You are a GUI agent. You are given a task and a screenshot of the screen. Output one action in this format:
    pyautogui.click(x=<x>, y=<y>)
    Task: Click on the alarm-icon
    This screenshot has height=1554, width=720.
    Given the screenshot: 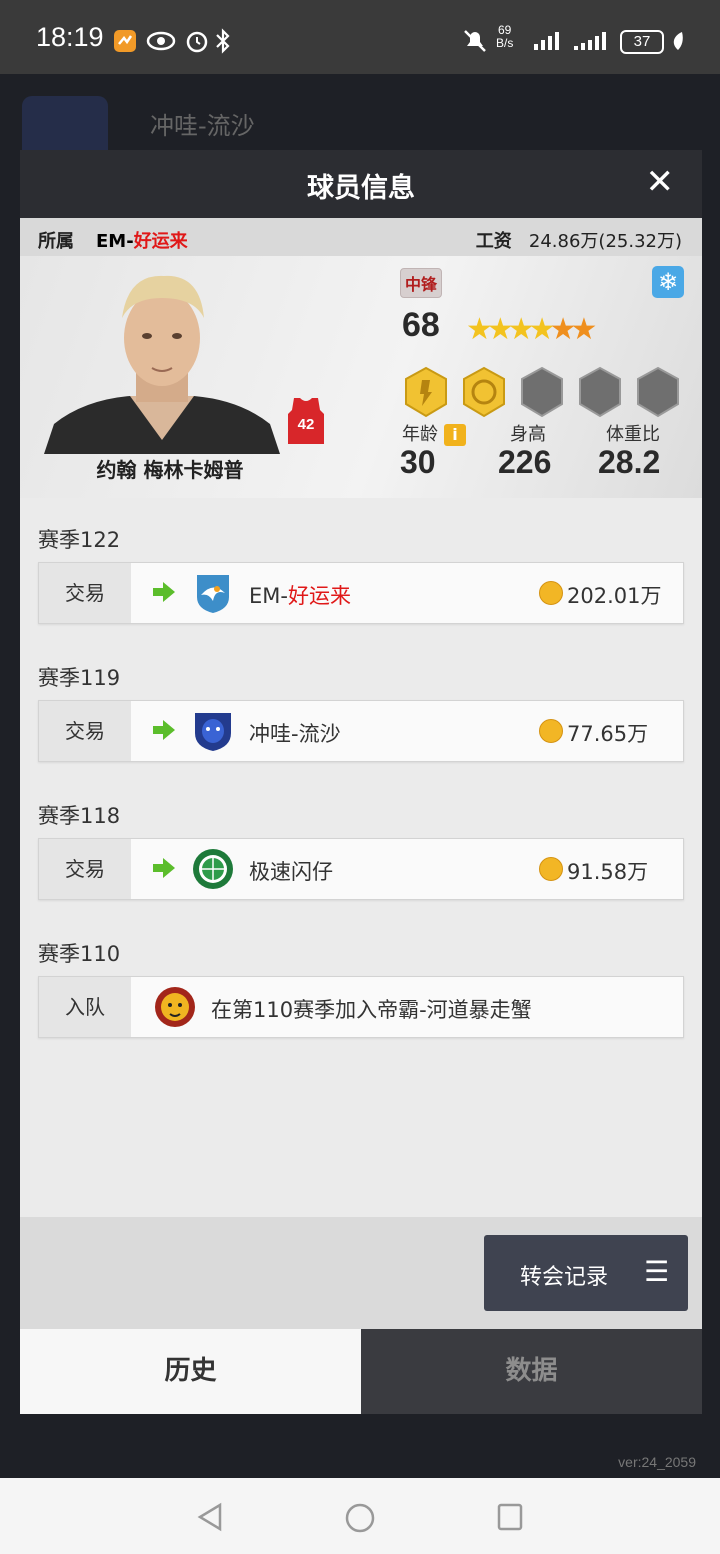 What is the action you would take?
    pyautogui.click(x=197, y=42)
    